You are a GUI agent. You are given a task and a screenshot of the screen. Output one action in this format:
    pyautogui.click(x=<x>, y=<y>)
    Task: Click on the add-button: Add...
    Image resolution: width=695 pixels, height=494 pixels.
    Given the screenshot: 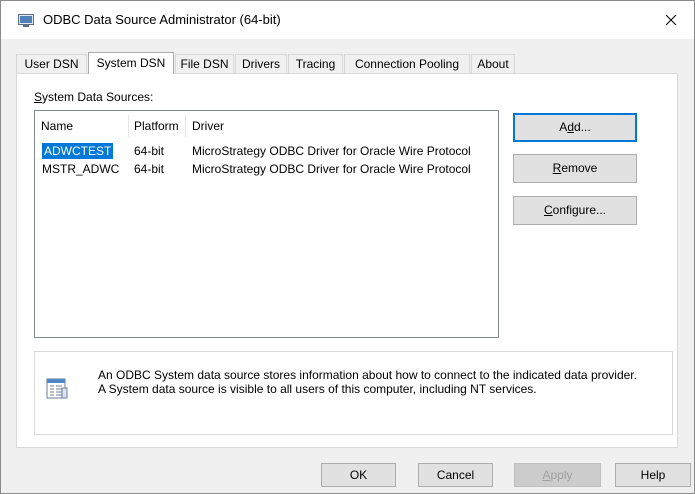 What is the action you would take?
    pyautogui.click(x=575, y=127)
    